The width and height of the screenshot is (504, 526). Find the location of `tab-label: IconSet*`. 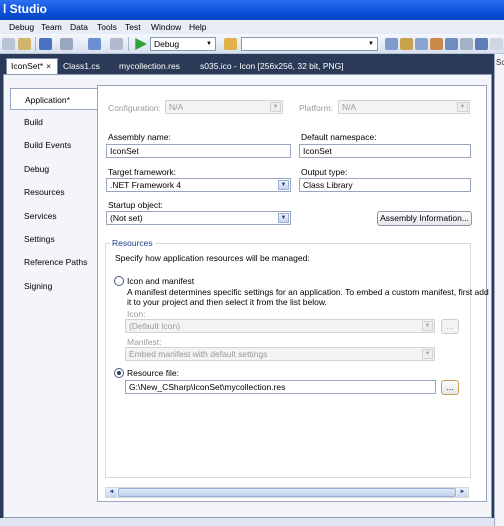

tab-label: IconSet* is located at coordinates (27, 66).